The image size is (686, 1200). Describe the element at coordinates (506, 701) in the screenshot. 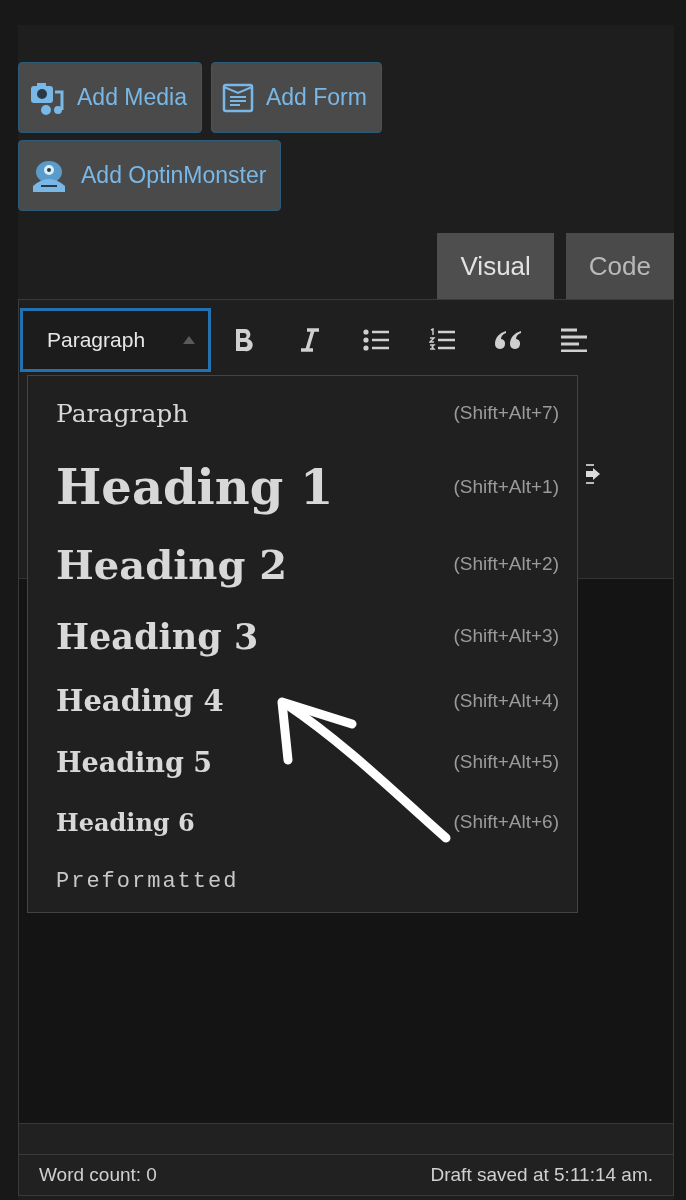

I see `shortcut-text: (Shift+Alt+4)` at that location.